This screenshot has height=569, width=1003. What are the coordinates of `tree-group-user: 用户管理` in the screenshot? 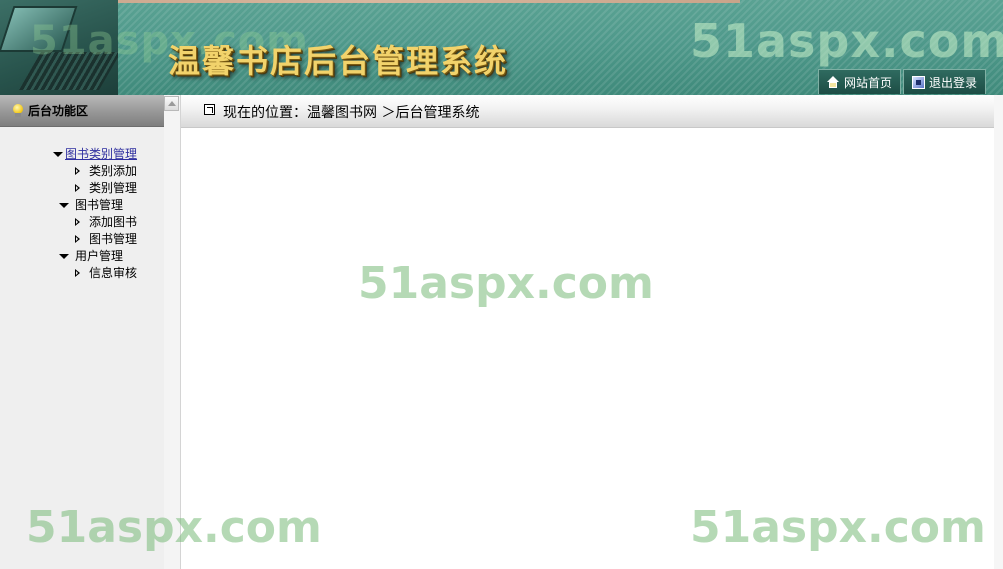 It's located at (82, 256).